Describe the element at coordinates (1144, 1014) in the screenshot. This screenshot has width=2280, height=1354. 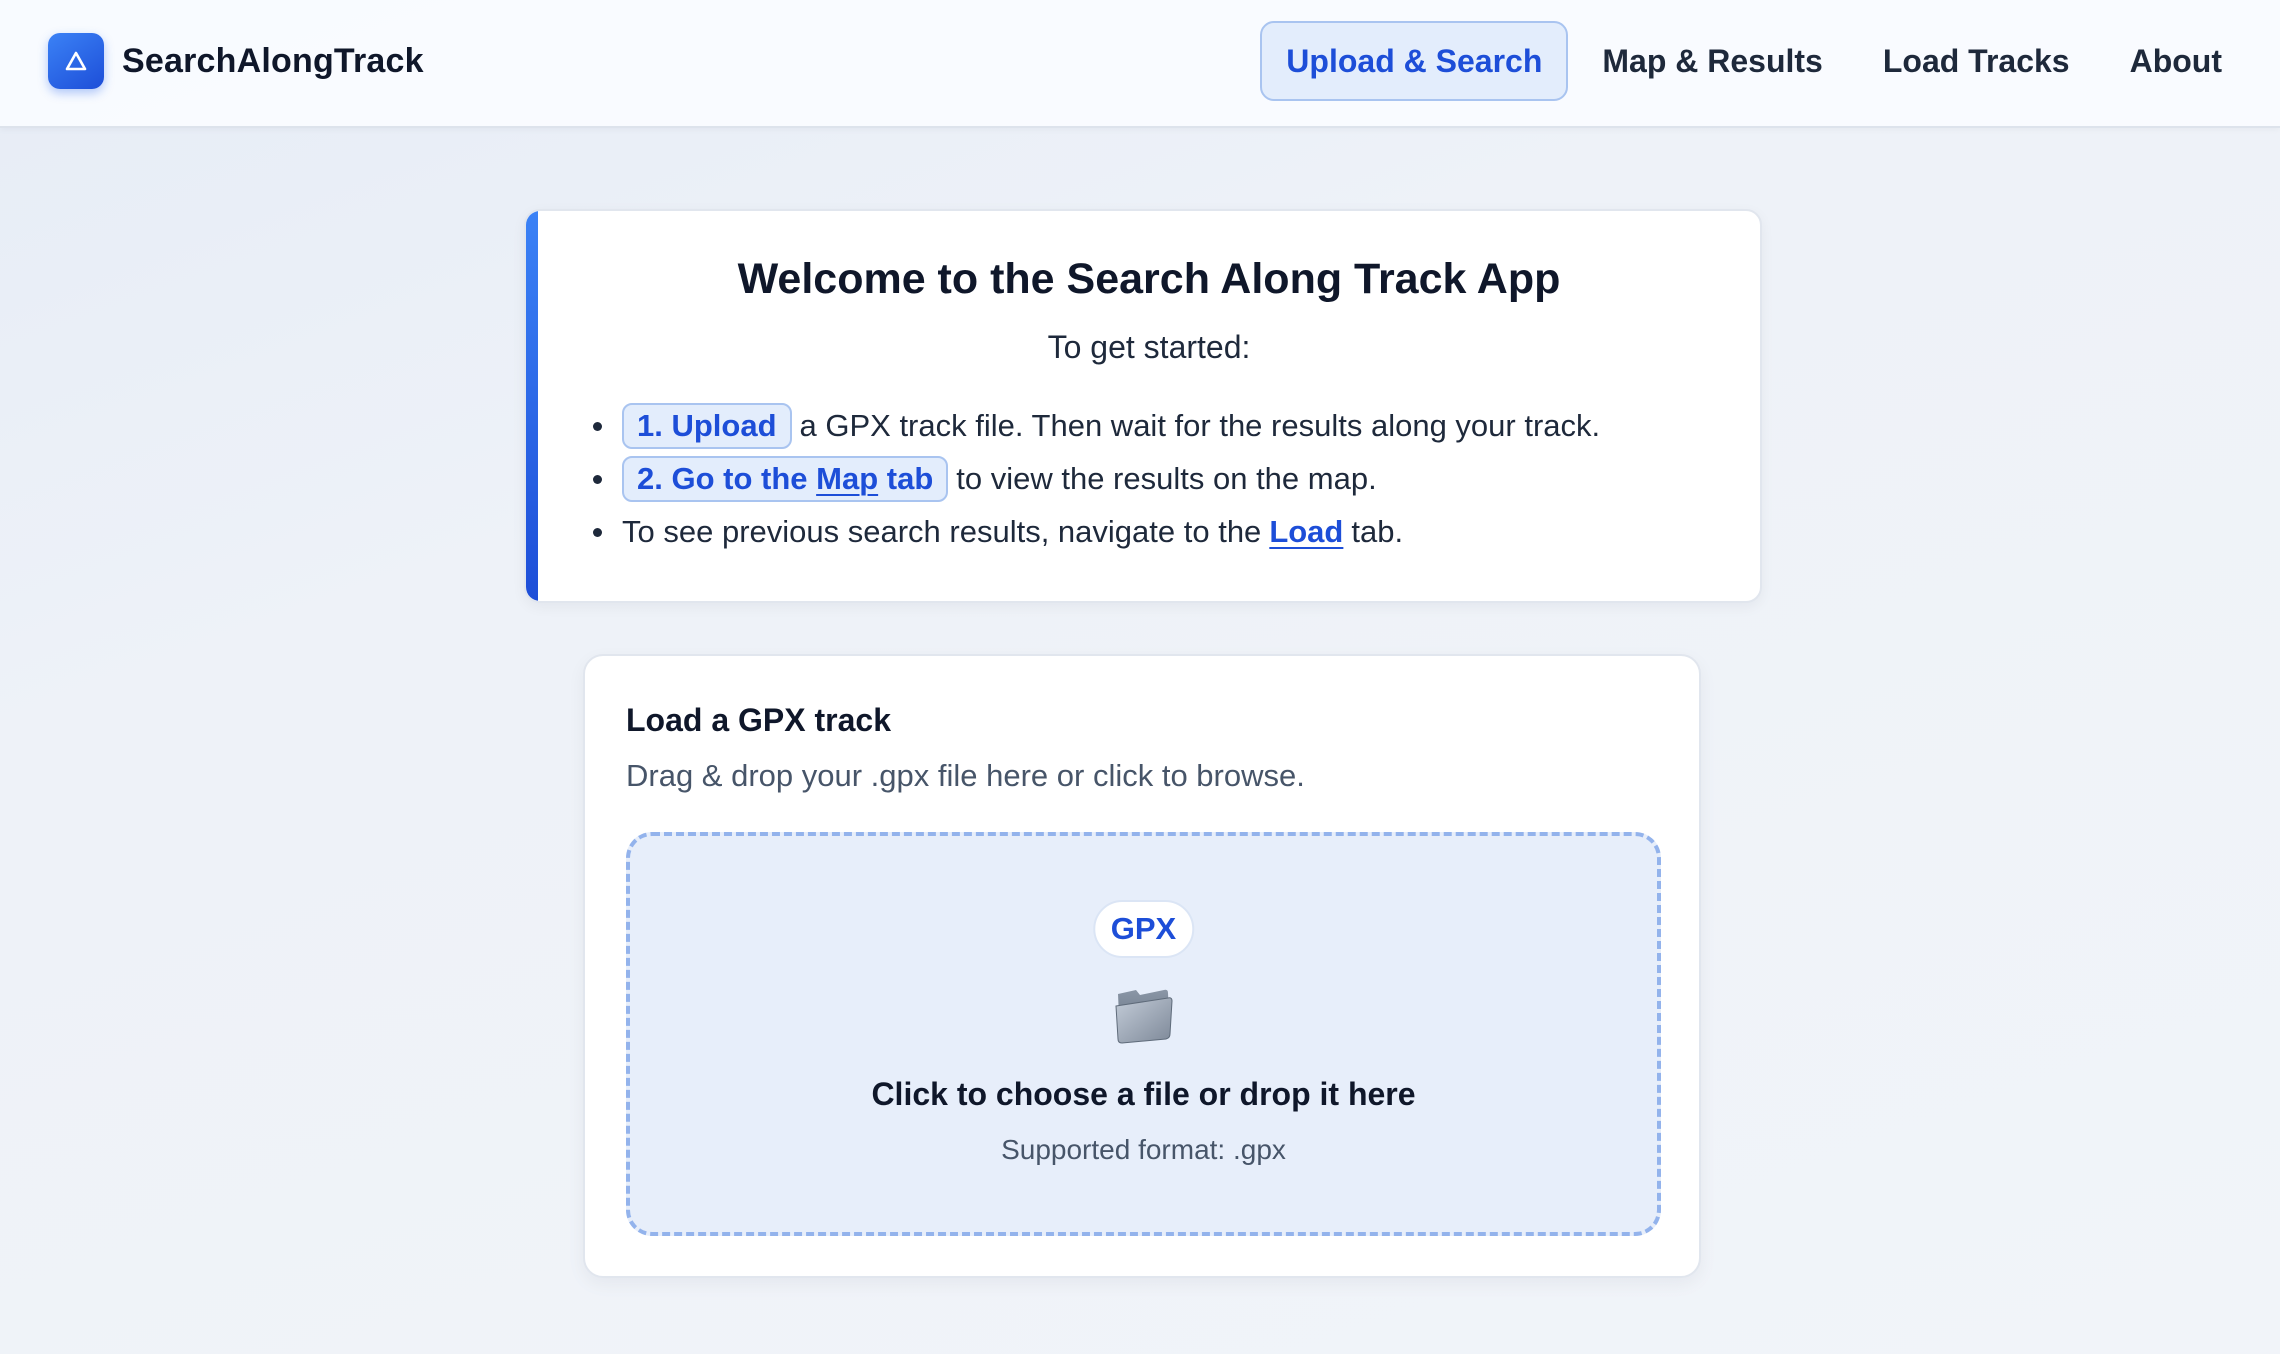
I see `folder-icon` at that location.